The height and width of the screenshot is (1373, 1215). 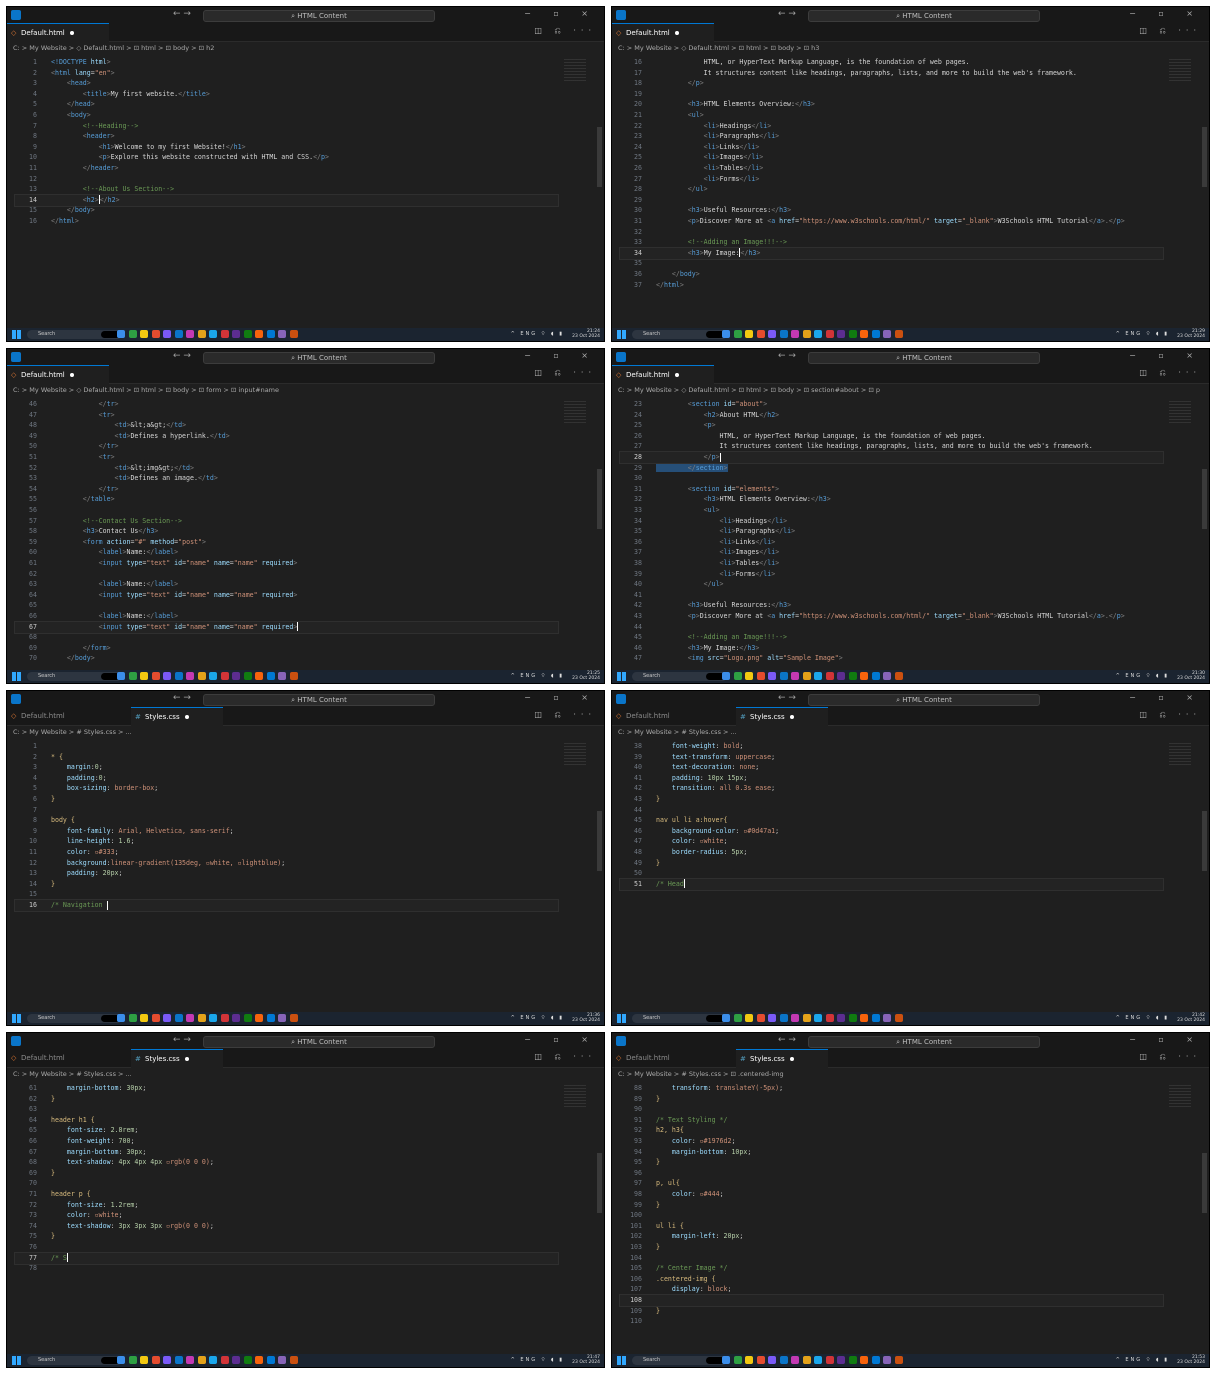 What do you see at coordinates (286, 873) in the screenshot?
I see `code-line: 13 padding: 20px;` at bounding box center [286, 873].